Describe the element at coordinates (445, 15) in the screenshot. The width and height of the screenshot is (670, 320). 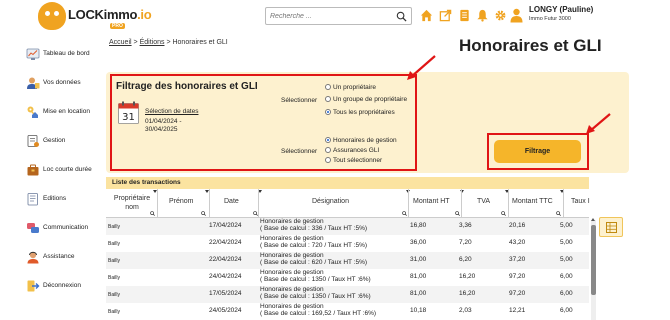
I see `external-link-icon` at that location.